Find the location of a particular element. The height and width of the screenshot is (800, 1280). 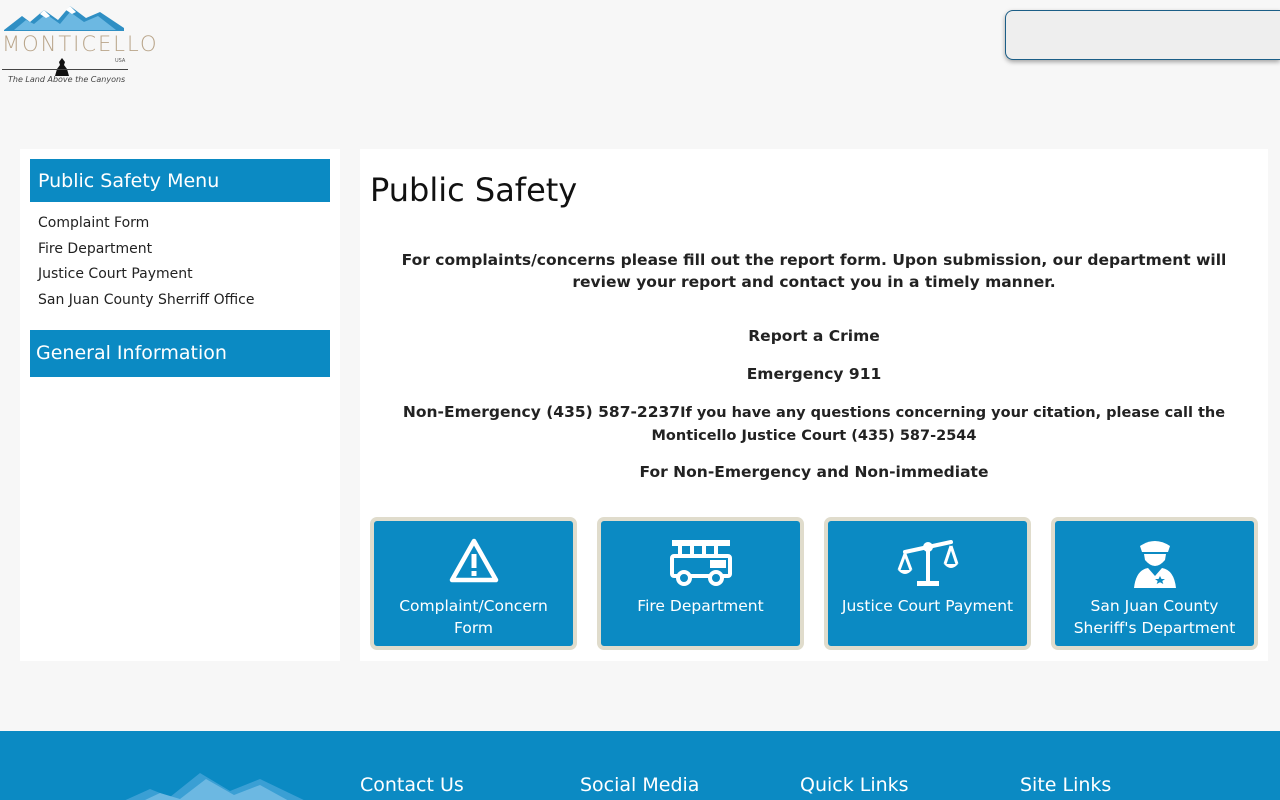

report-crime-text: Report a Crime is located at coordinates (814, 336).